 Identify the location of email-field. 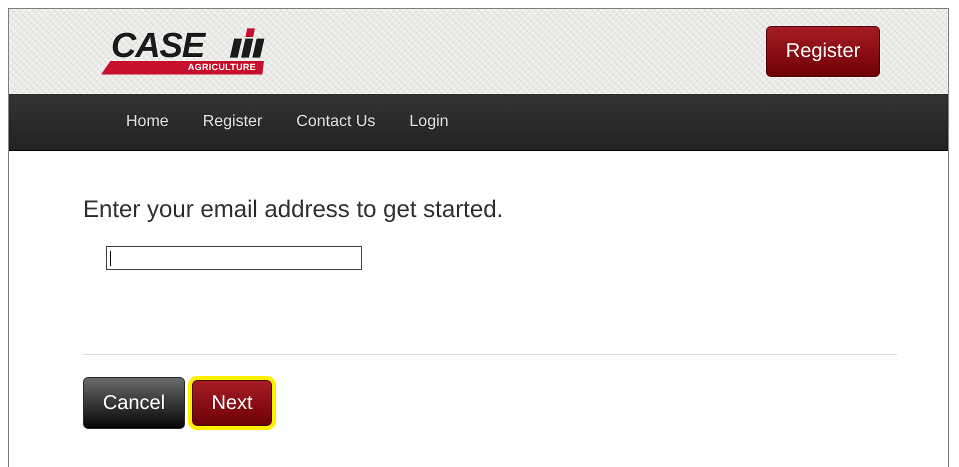
(234, 258).